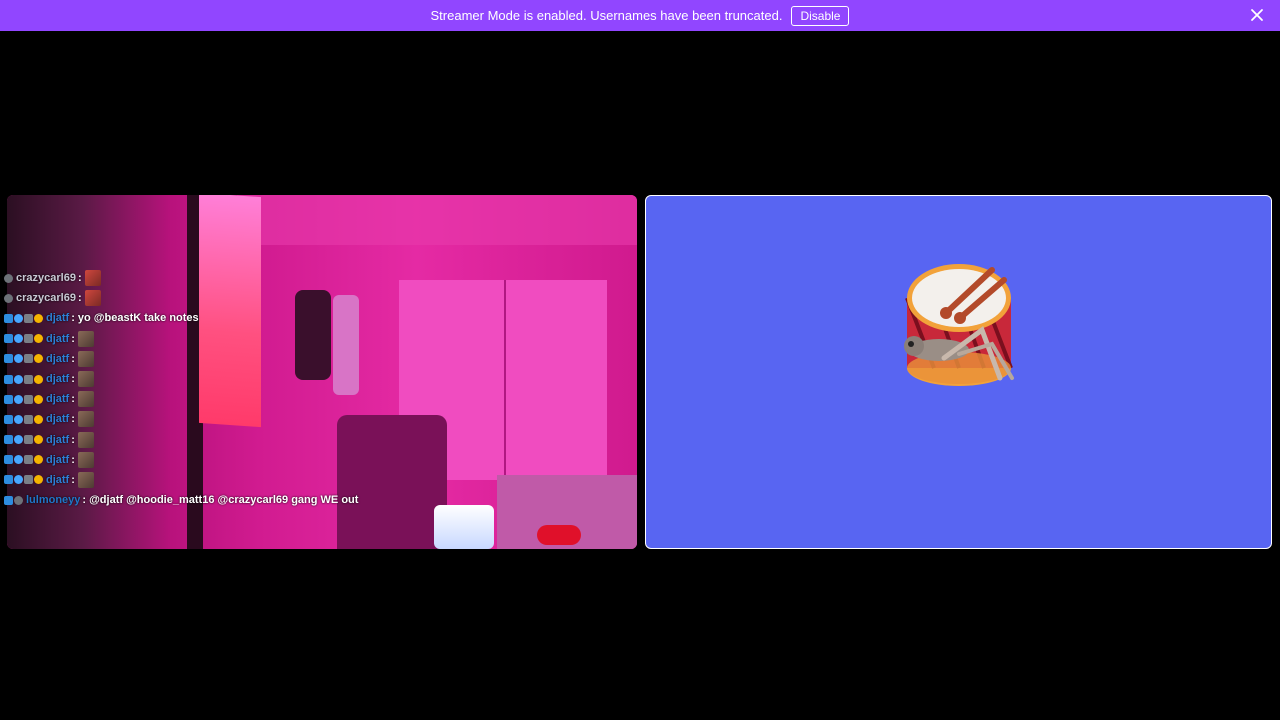  I want to click on video-lamp, so click(464, 527).